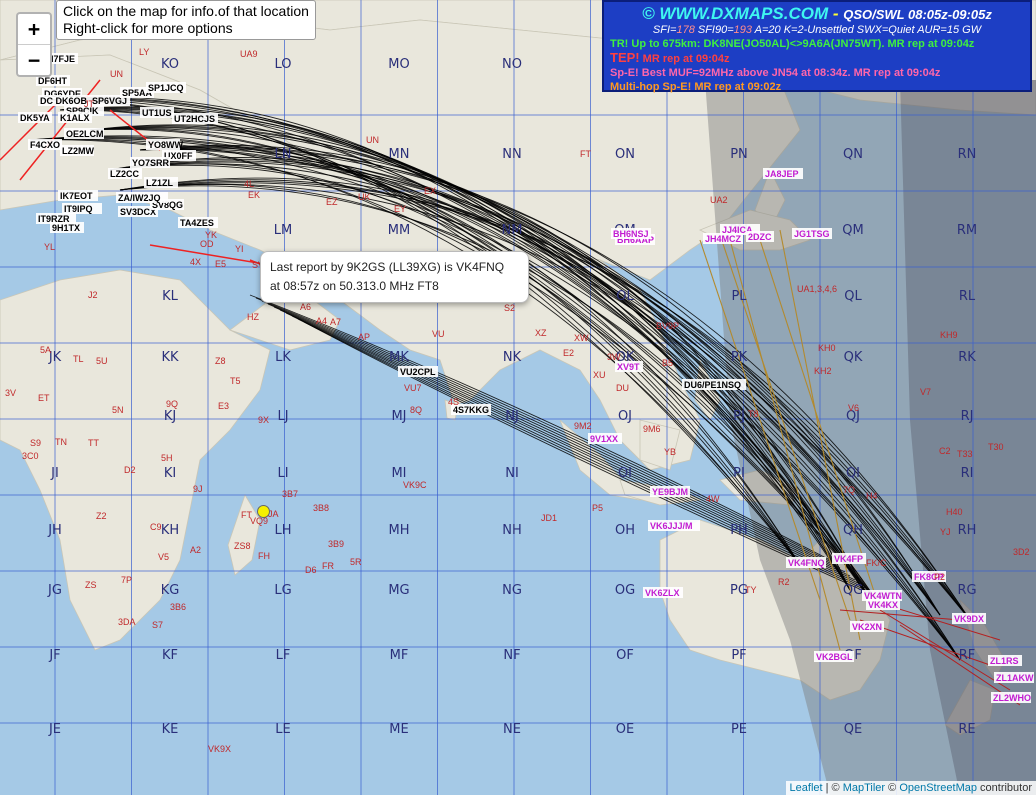 The image size is (1036, 795). Describe the element at coordinates (581, 338) in the screenshot. I see `dxcc-prefix: XW` at that location.